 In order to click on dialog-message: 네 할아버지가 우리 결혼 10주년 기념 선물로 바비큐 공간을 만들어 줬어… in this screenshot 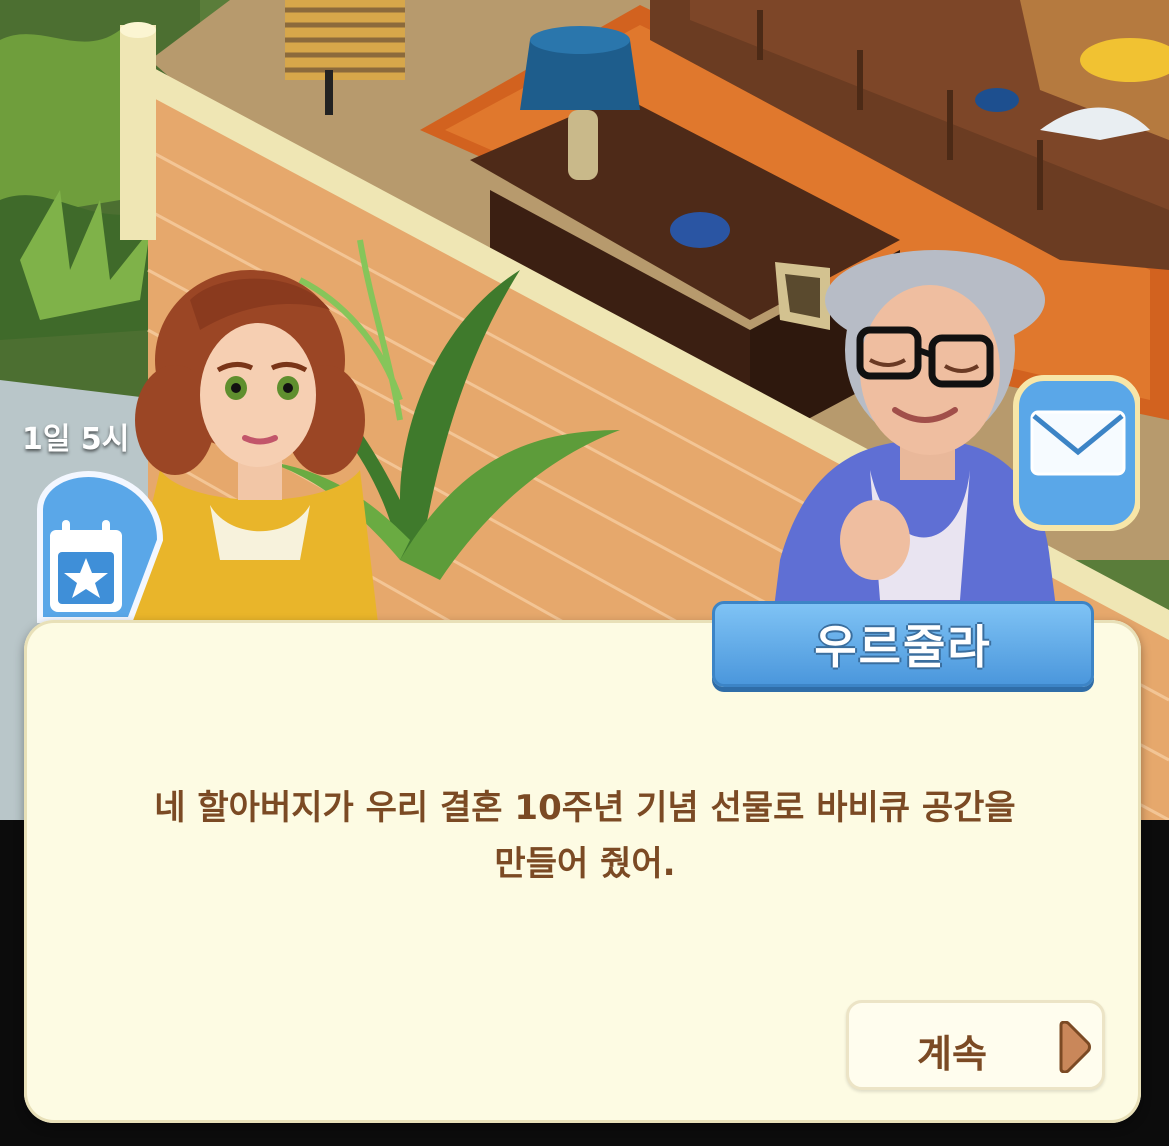, I will do `click(585, 836)`.